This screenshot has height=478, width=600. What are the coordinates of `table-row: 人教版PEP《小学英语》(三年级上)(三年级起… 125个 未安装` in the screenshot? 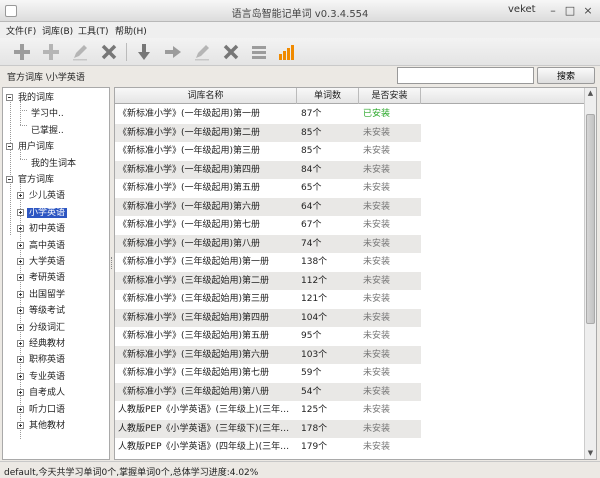 It's located at (268, 410).